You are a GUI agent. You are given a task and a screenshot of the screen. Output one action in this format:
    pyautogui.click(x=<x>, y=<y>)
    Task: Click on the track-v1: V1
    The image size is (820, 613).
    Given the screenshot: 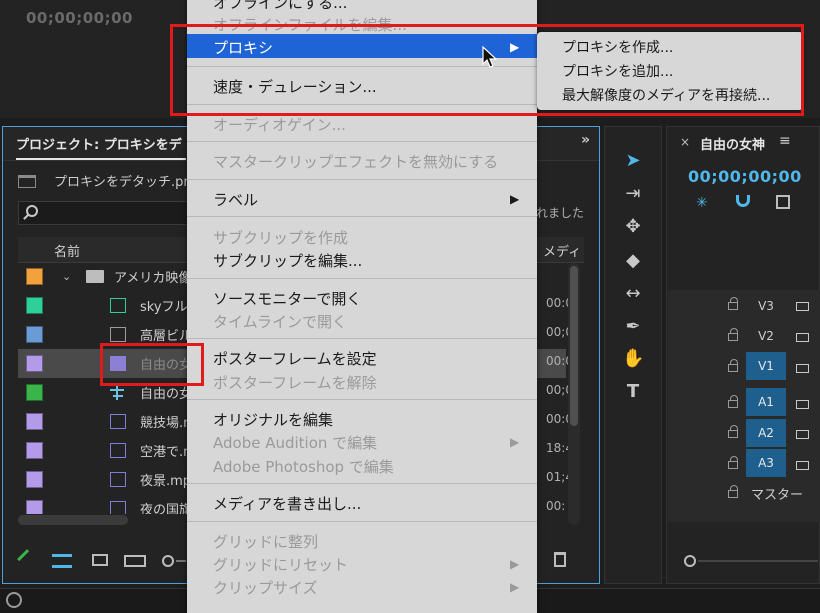 What is the action you would take?
    pyautogui.click(x=766, y=366)
    